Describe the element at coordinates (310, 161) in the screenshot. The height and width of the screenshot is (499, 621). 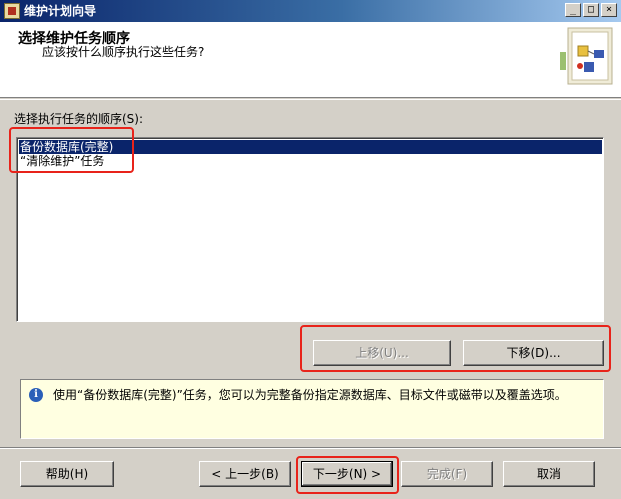
I see `task-list-item-cleanup: “清除维护”任务` at that location.